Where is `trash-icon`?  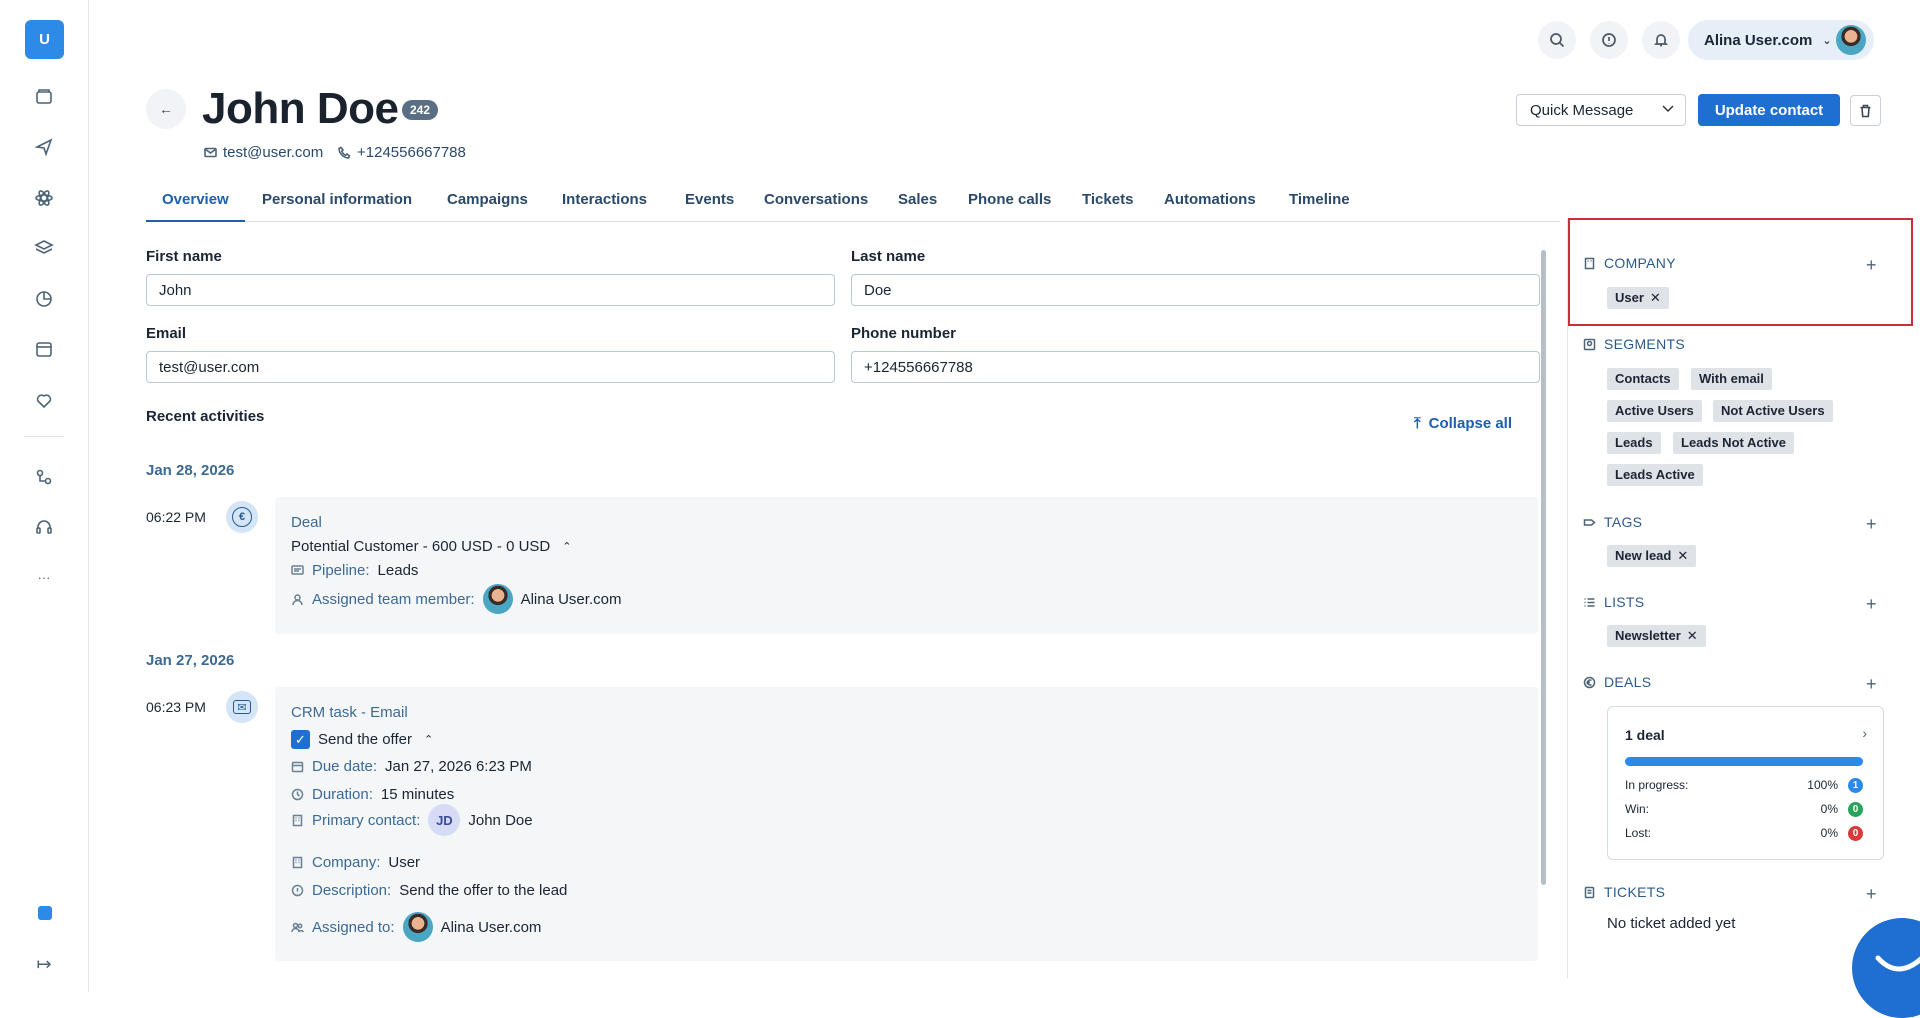 trash-icon is located at coordinates (1865, 110).